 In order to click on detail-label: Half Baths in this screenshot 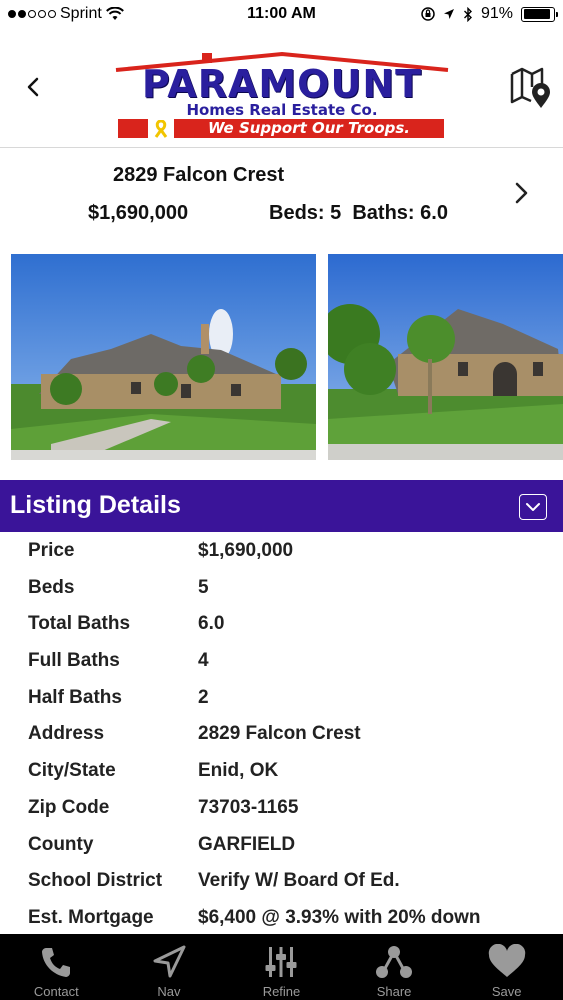, I will do `click(75, 697)`.